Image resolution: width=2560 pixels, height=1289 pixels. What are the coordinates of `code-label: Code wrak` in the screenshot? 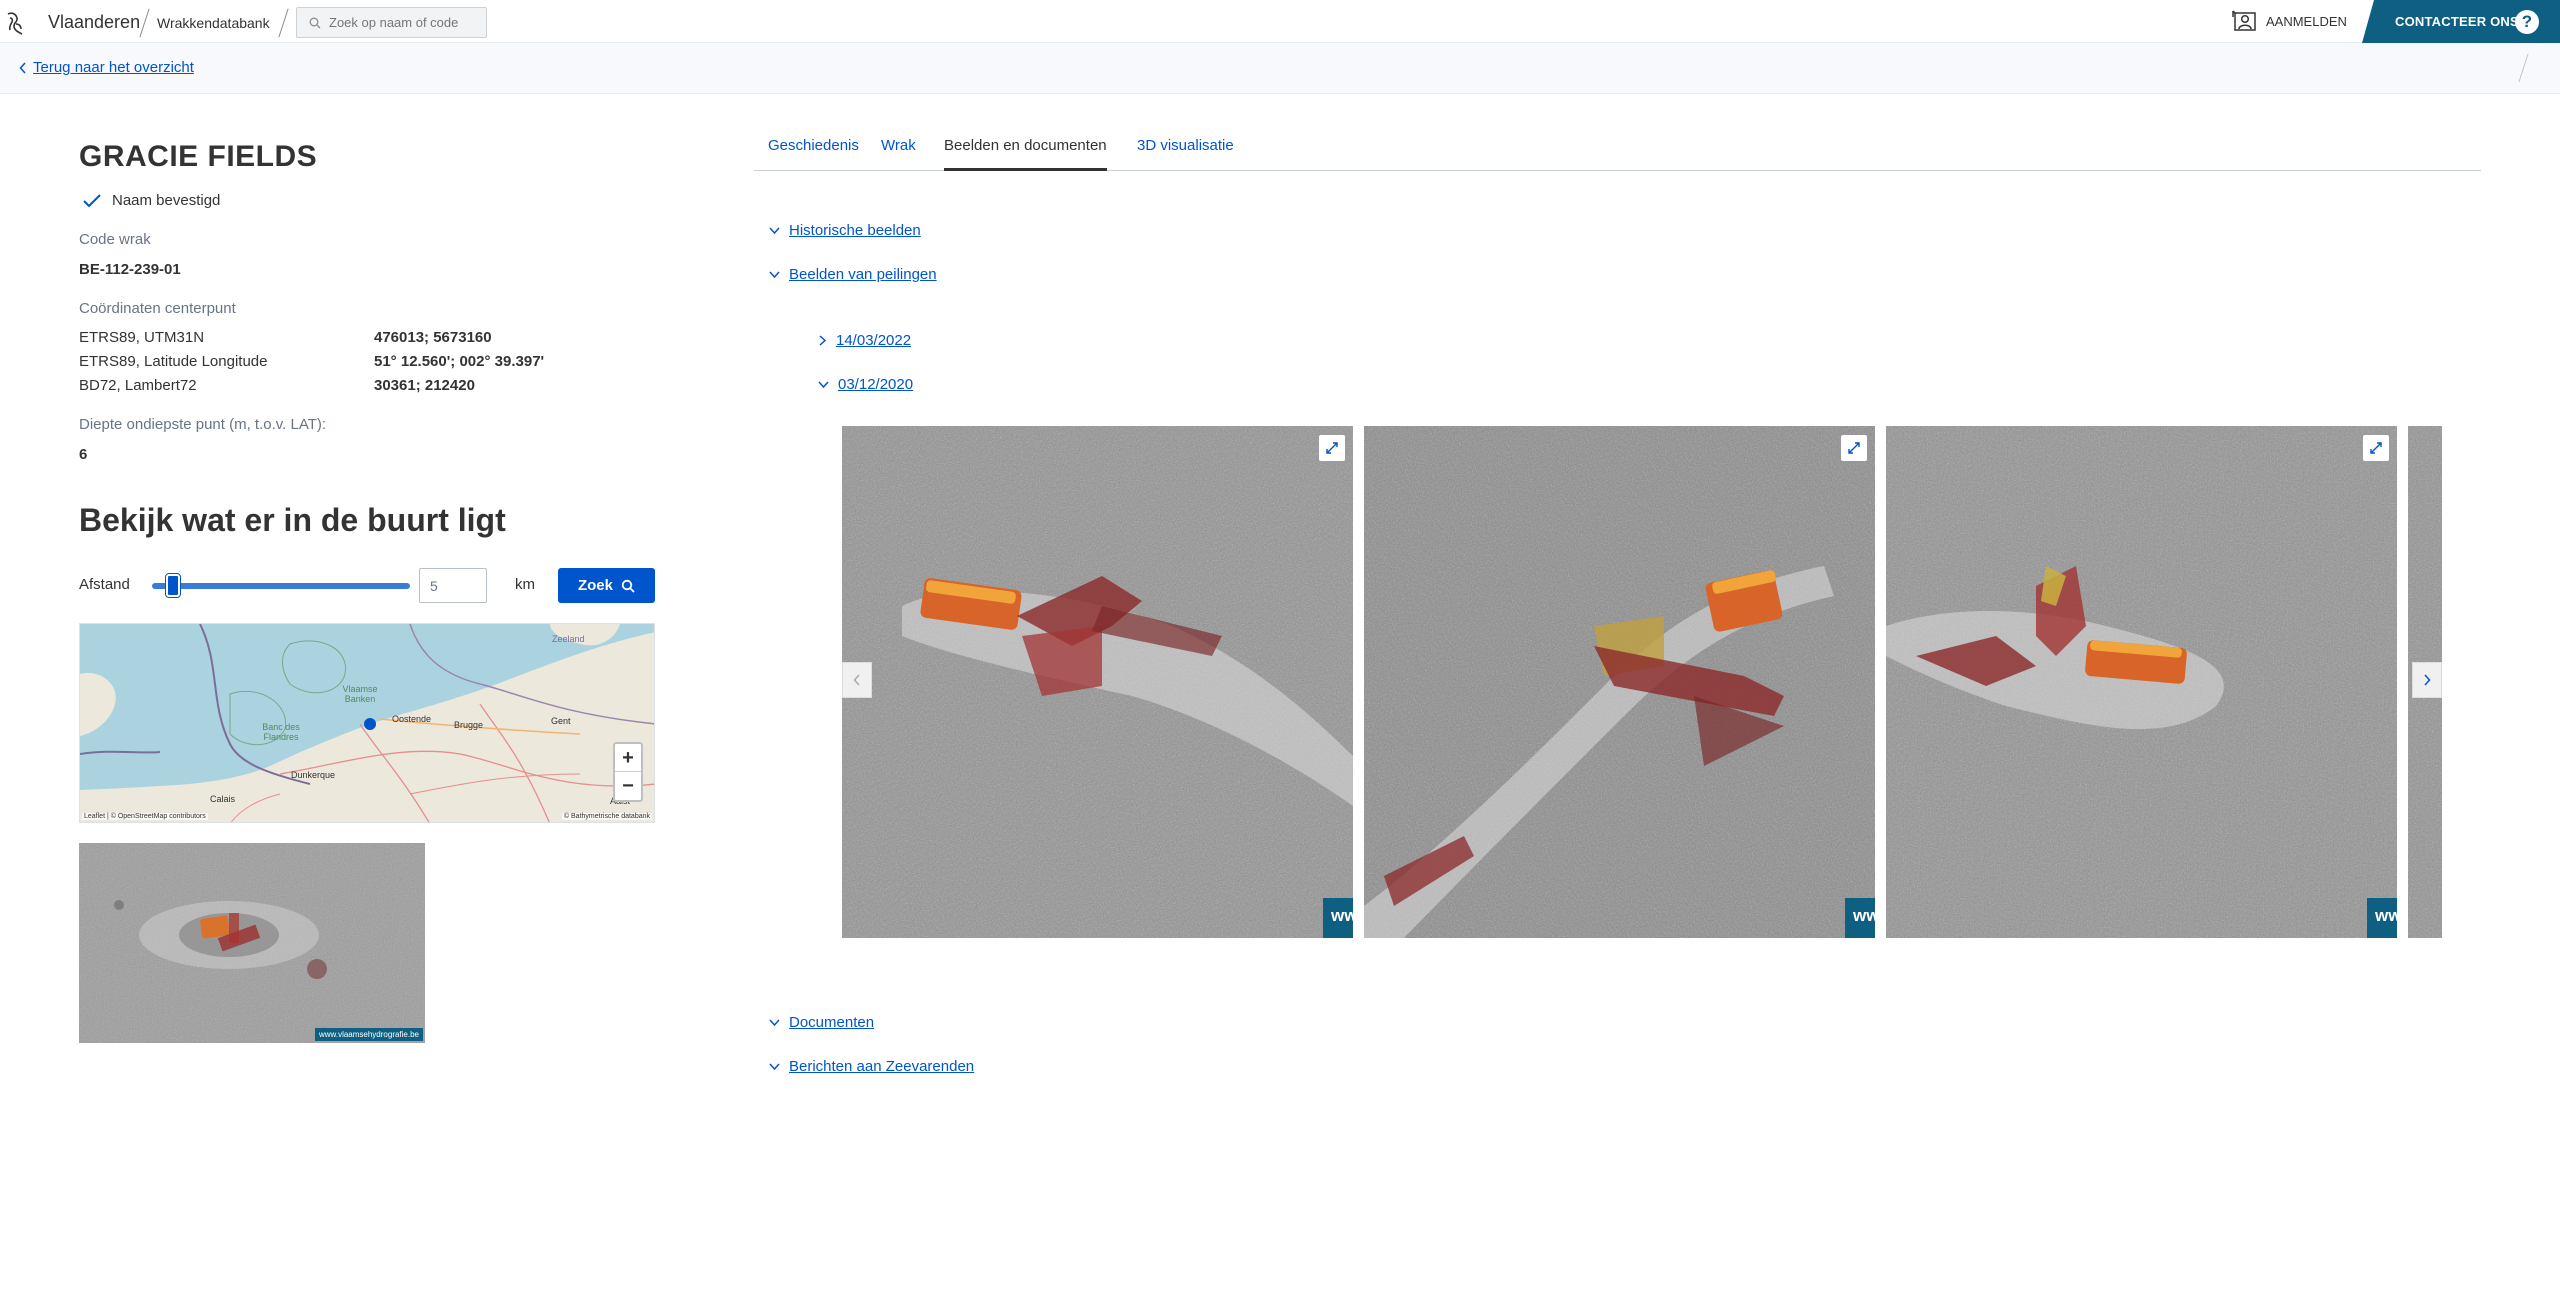 It's located at (115, 239).